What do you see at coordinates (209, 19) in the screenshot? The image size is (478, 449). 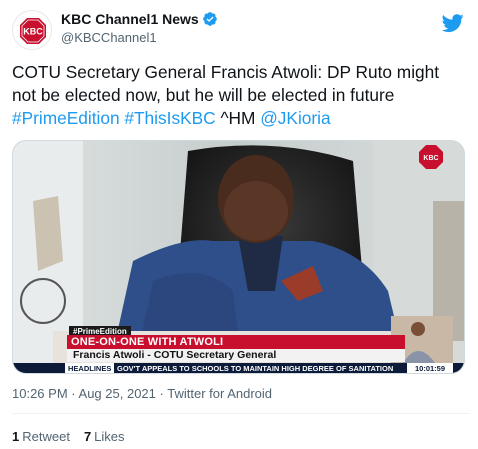 I see `verified-badge-icon` at bounding box center [209, 19].